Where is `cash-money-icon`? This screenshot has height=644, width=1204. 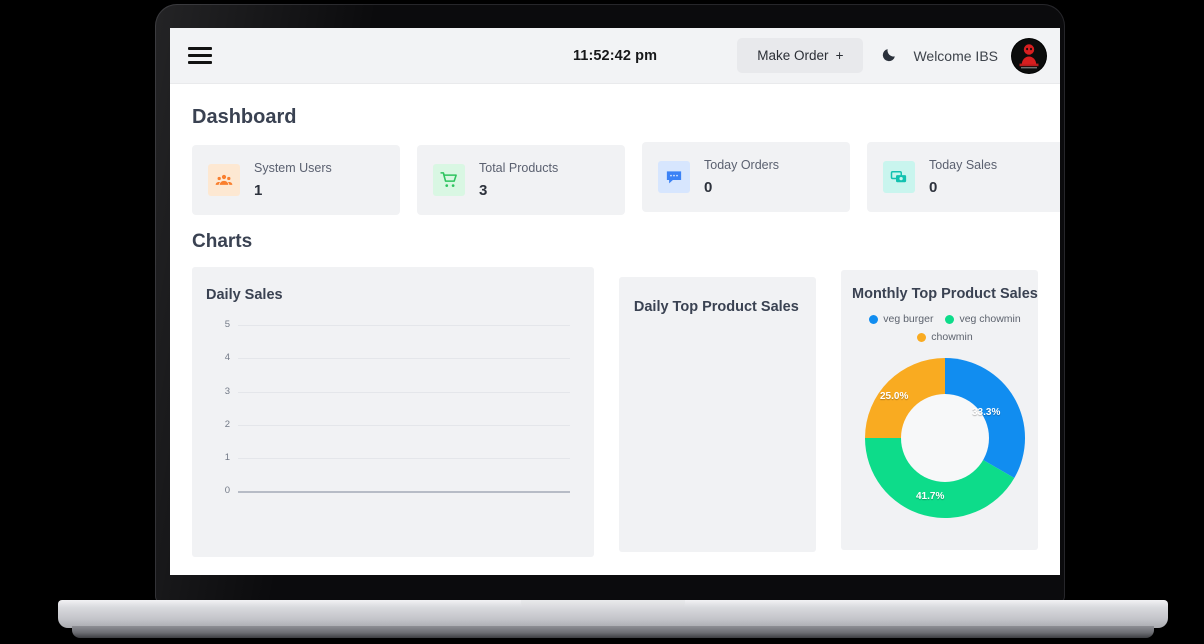 cash-money-icon is located at coordinates (899, 177).